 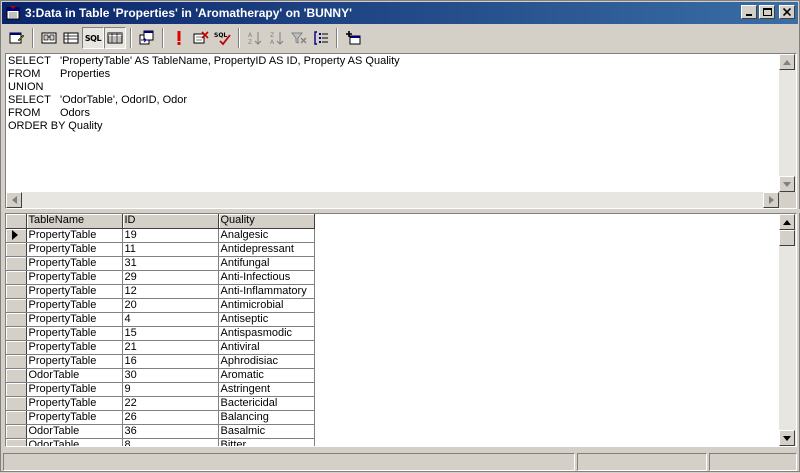 I want to click on remove-filter-grid-button, so click(x=299, y=38).